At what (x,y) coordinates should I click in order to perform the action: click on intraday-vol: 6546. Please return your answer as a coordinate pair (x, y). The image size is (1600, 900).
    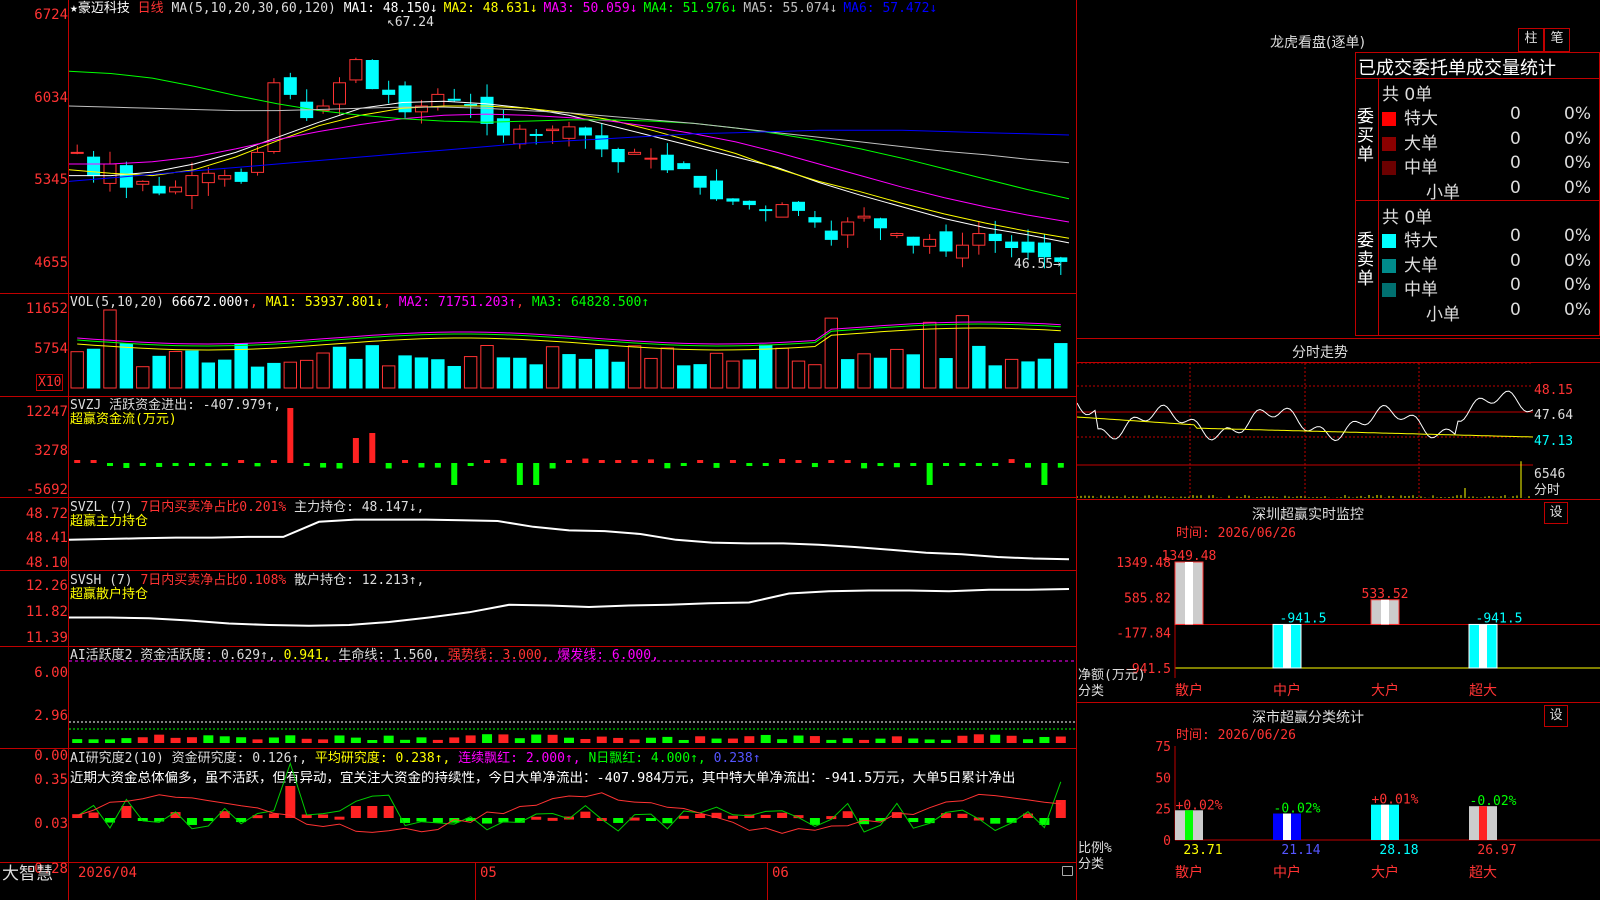
    Looking at the image, I should click on (1550, 474).